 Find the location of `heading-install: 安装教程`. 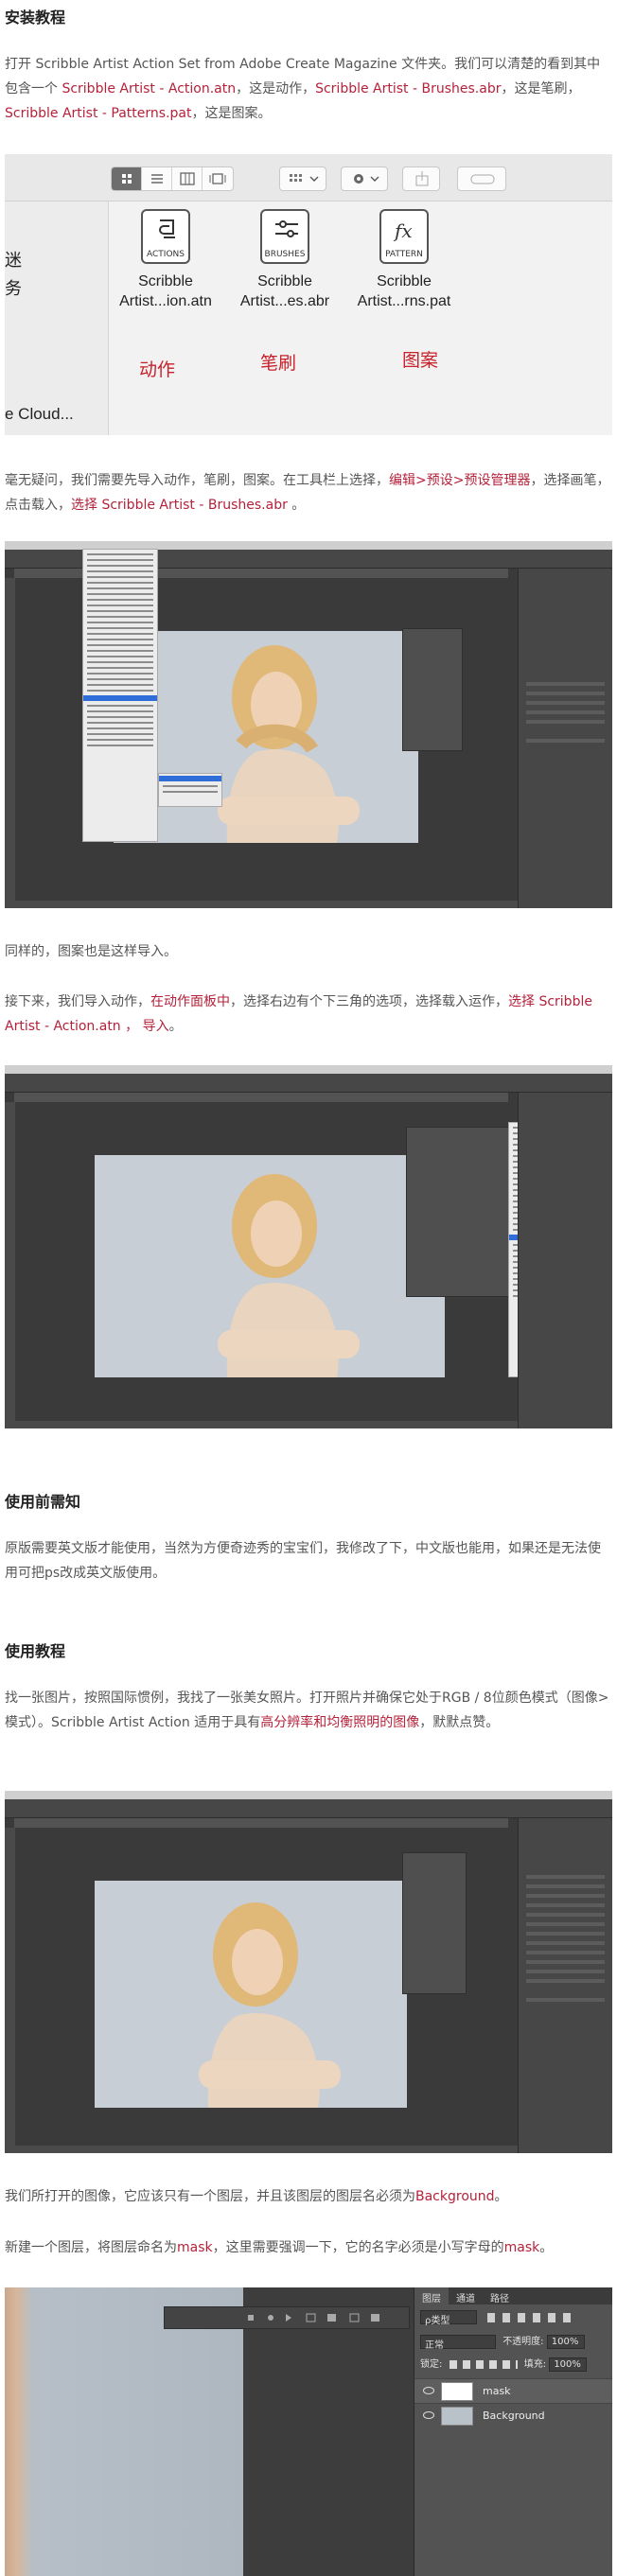

heading-install: 安装教程 is located at coordinates (35, 18).